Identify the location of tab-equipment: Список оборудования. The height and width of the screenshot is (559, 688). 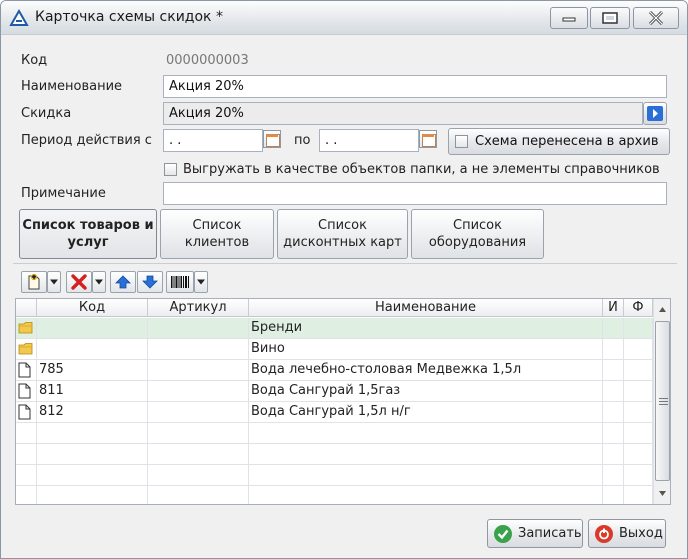
(477, 234).